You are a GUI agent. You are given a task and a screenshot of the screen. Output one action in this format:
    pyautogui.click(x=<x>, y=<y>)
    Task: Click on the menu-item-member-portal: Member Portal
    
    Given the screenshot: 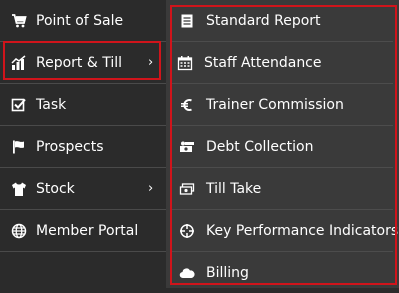 What is the action you would take?
    pyautogui.click(x=83, y=230)
    